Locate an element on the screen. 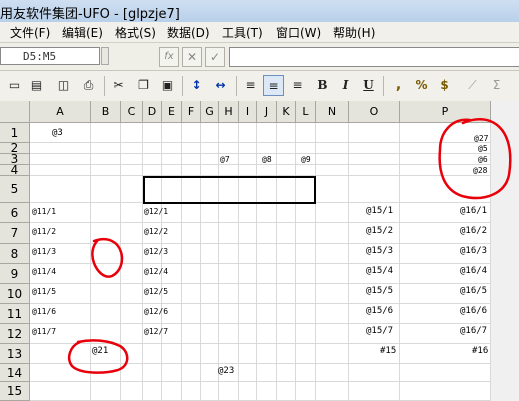  annotation-circle-bottom is located at coordinates (98, 356).